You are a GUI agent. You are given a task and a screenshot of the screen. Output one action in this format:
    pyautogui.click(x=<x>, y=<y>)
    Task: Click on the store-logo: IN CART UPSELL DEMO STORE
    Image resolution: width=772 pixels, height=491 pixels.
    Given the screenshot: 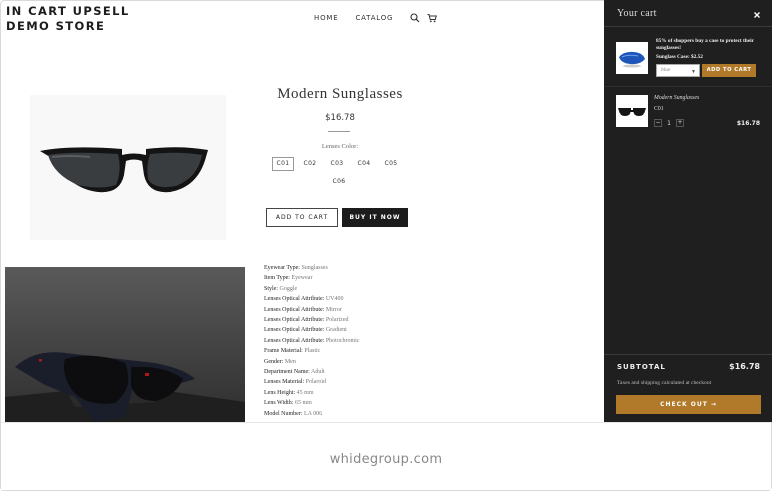 What is the action you would take?
    pyautogui.click(x=68, y=19)
    